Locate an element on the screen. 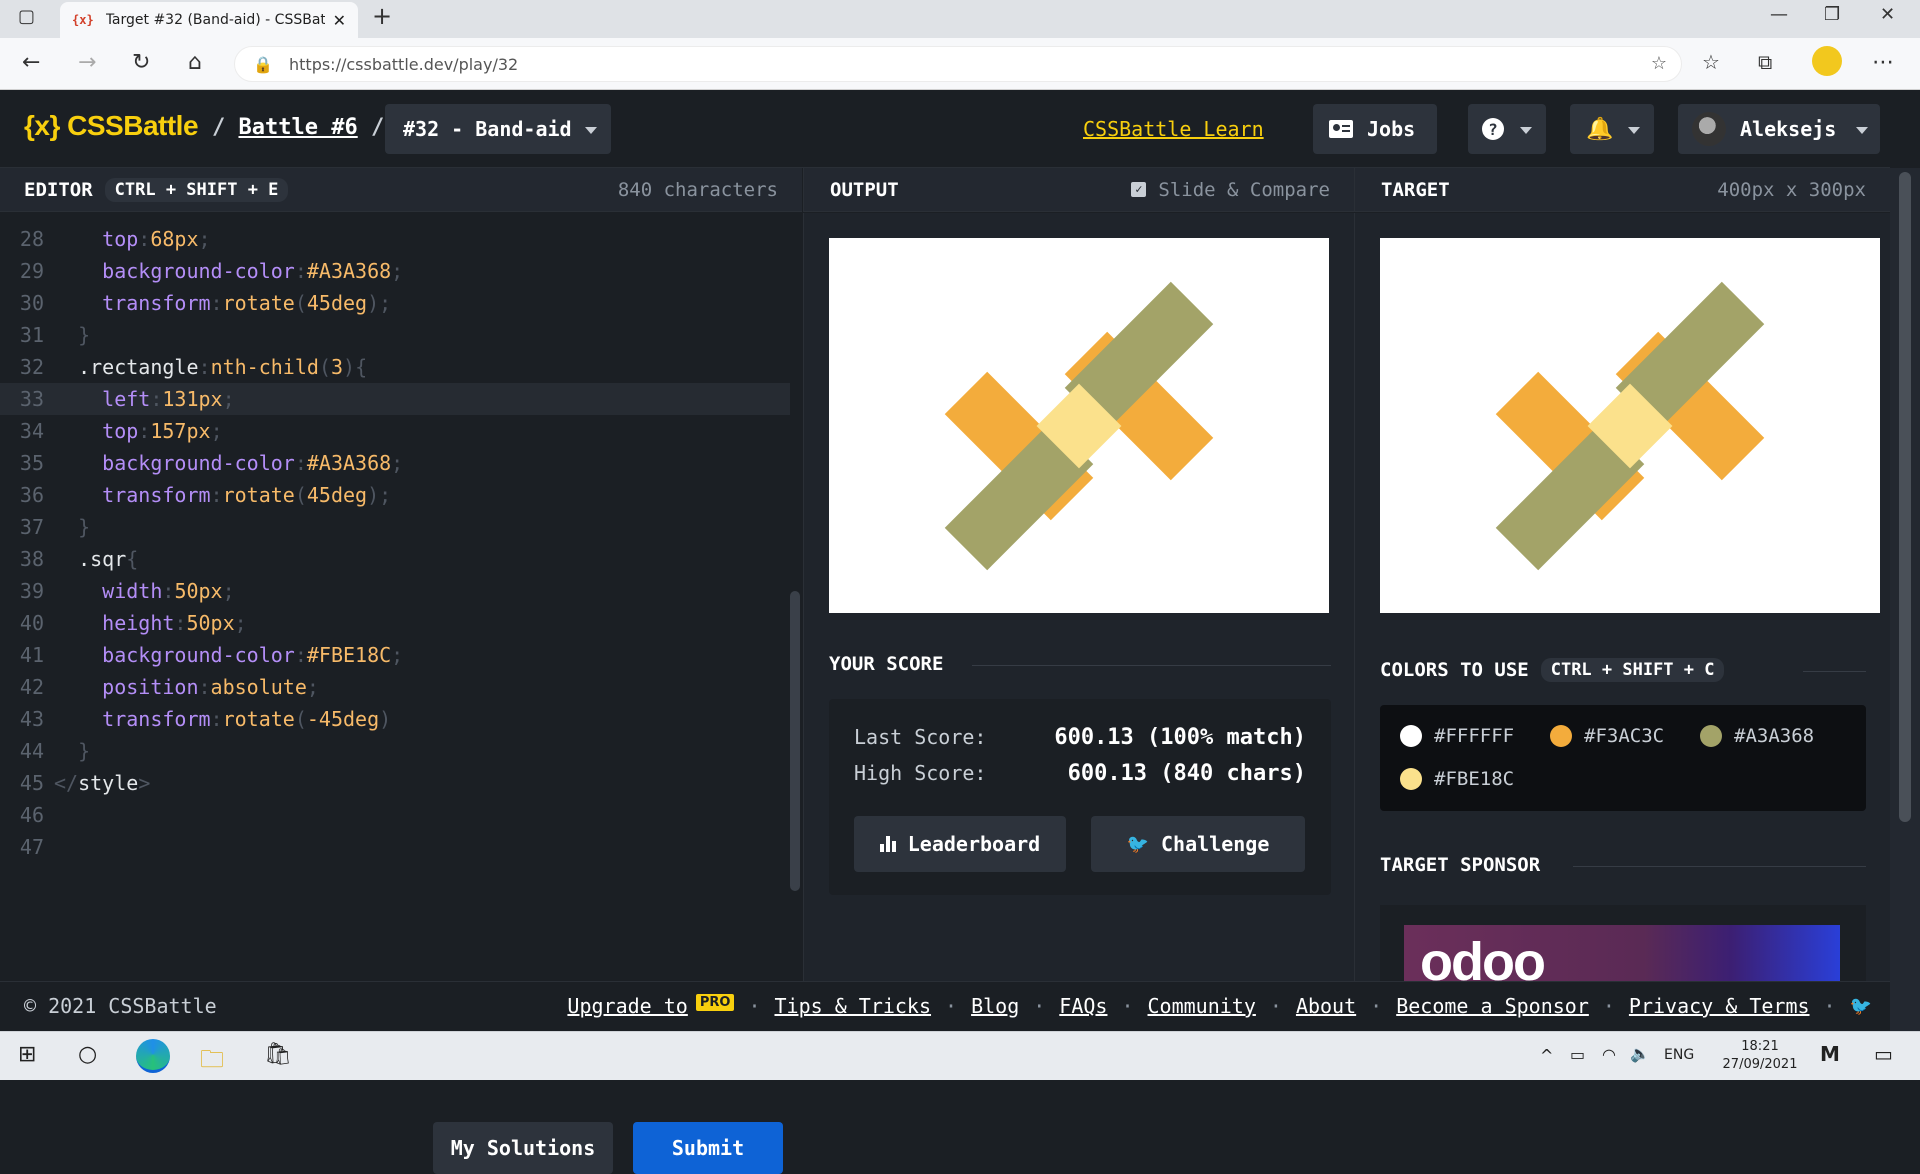  code-line: 40 height:50px; is located at coordinates (395, 623).